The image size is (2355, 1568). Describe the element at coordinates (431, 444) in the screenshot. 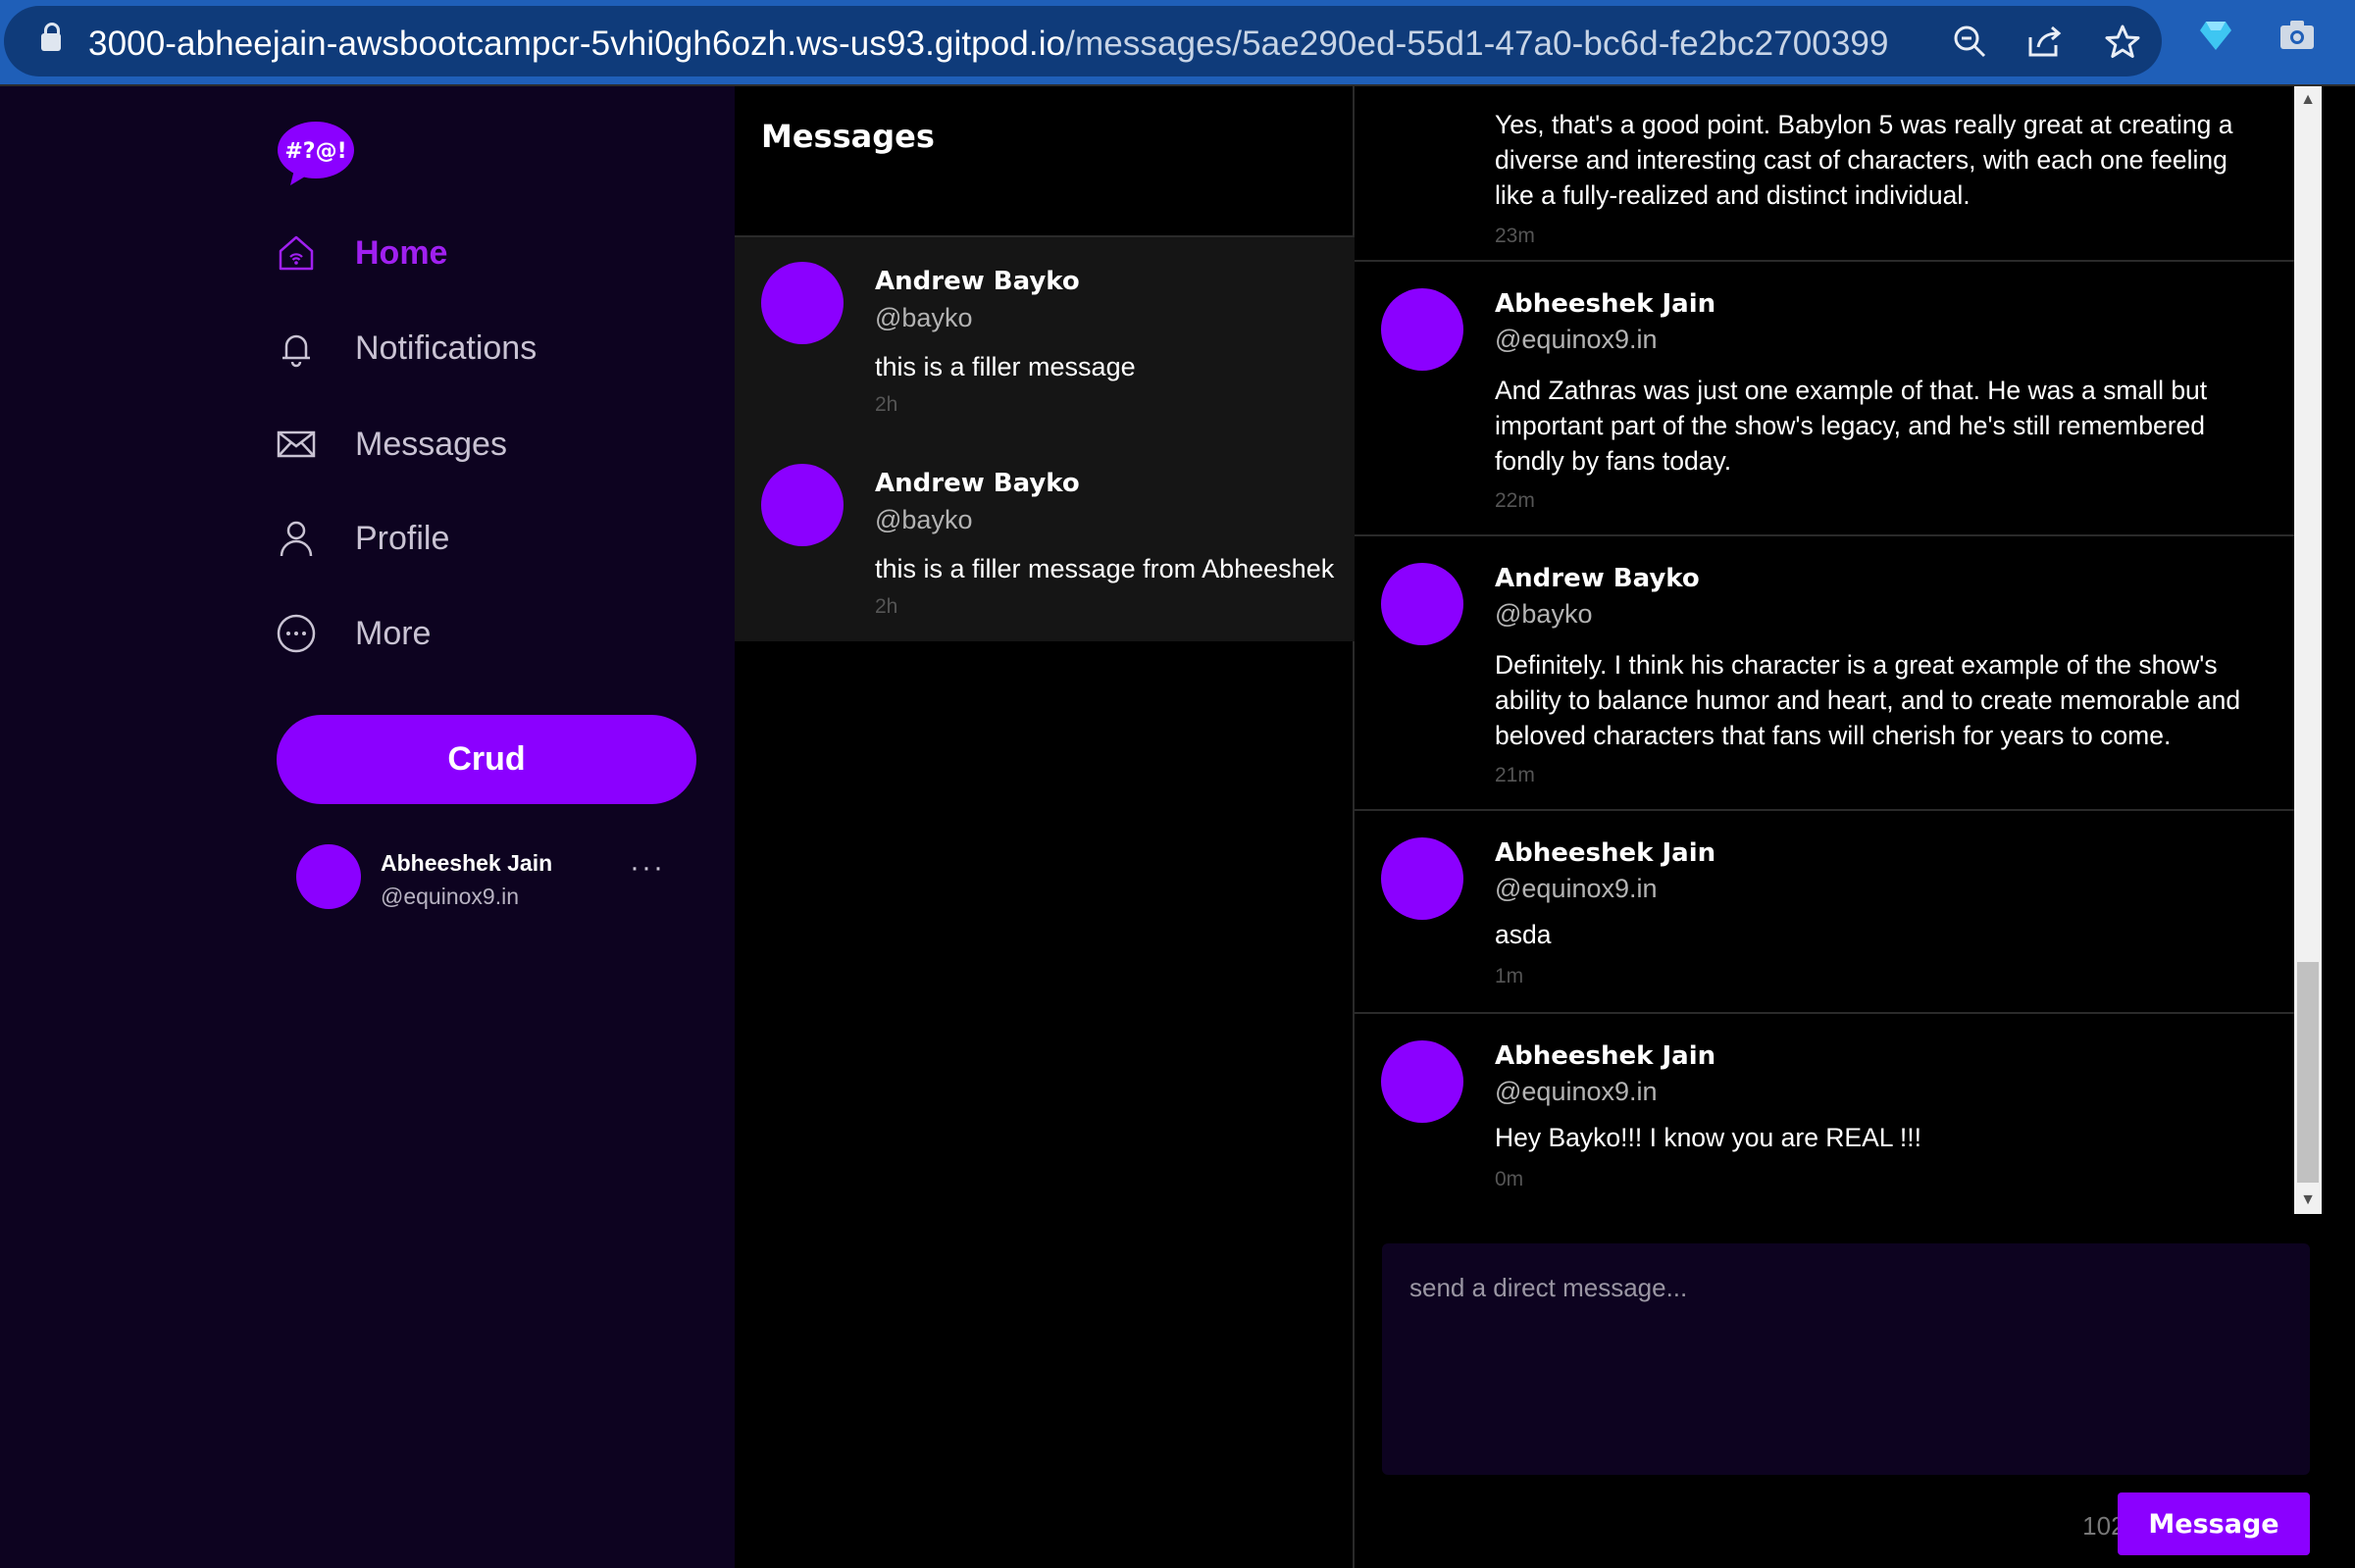

I see `nav-messages-label: Messages` at that location.